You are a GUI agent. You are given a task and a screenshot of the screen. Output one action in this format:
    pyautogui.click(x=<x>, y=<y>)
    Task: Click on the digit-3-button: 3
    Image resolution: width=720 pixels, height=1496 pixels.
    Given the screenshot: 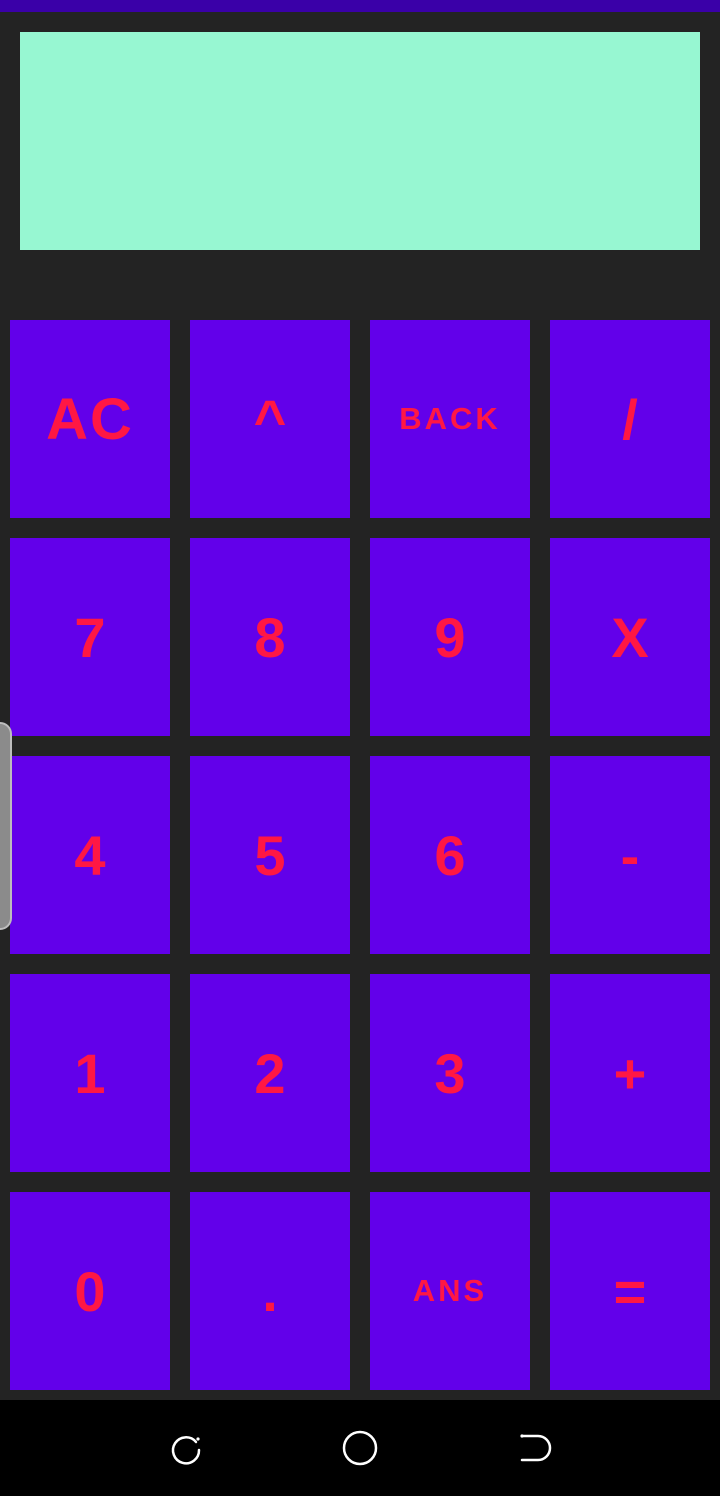 What is the action you would take?
    pyautogui.click(x=450, y=1073)
    